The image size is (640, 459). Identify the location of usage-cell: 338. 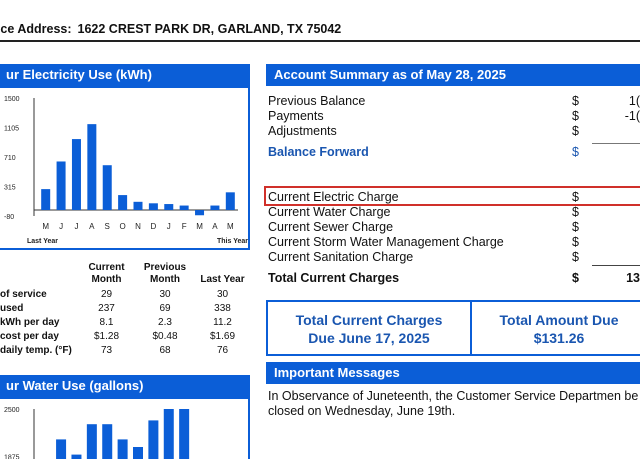
(222, 308).